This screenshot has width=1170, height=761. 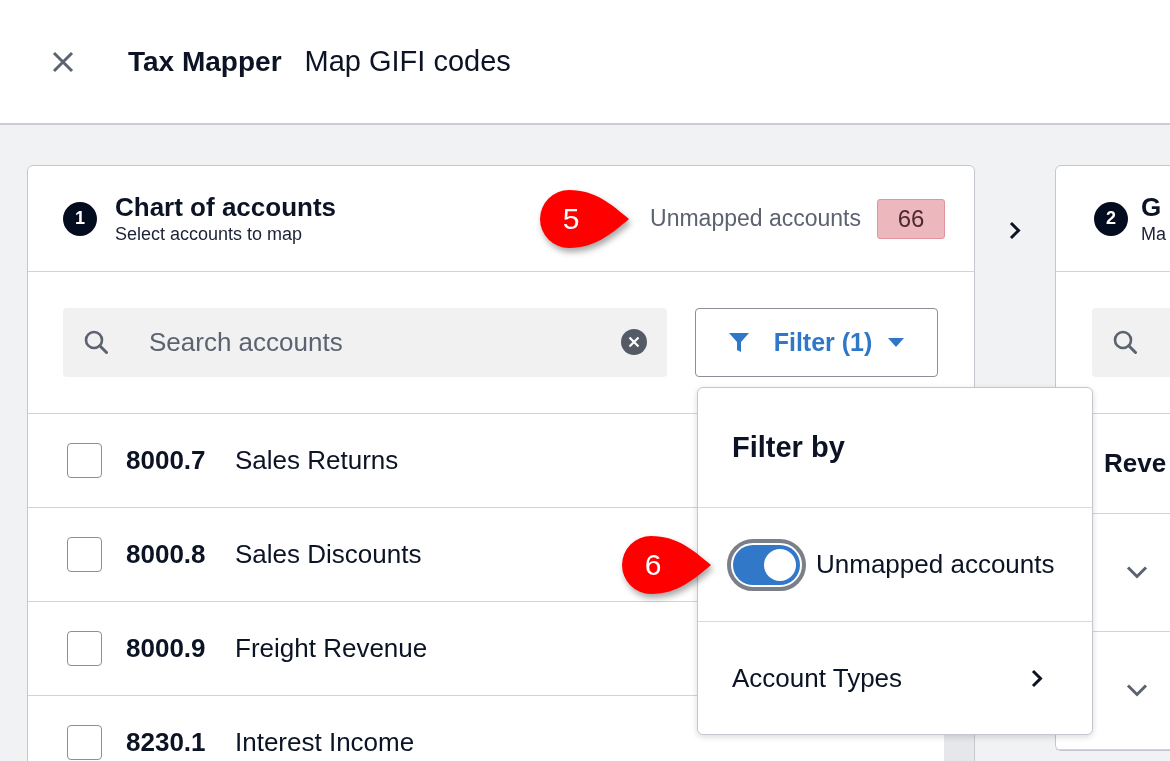 What do you see at coordinates (407, 61) in the screenshot?
I see `page-title: Map GIFI codes` at bounding box center [407, 61].